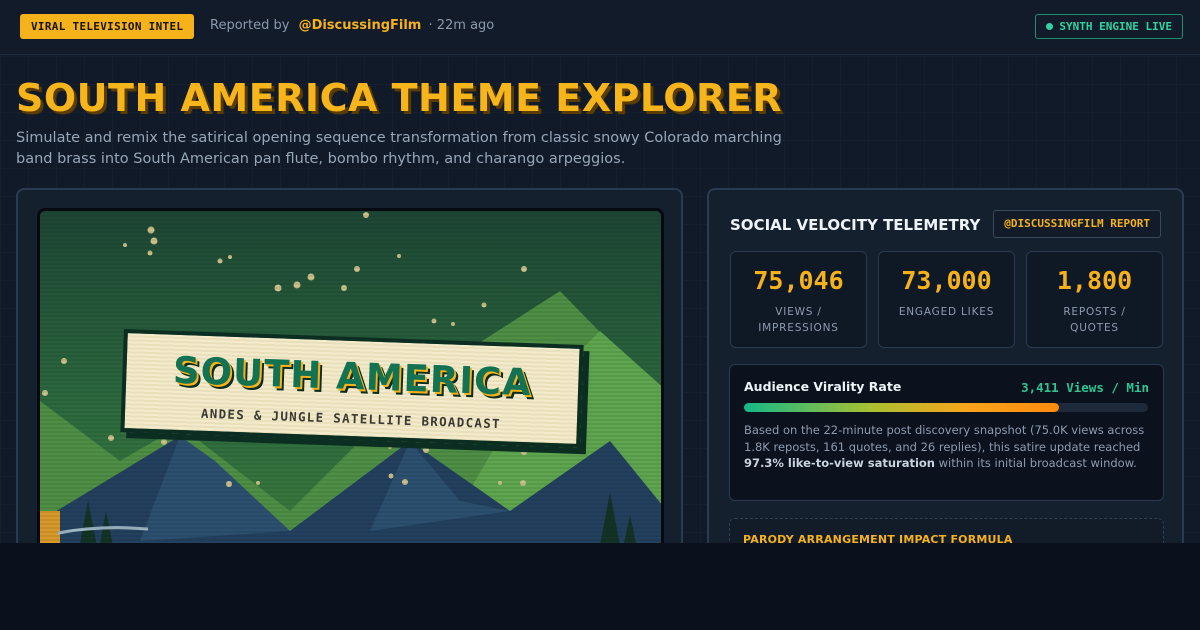  I want to click on telemetry-title: SOCIAL VELOCITY TELEMETRY, so click(855, 225).